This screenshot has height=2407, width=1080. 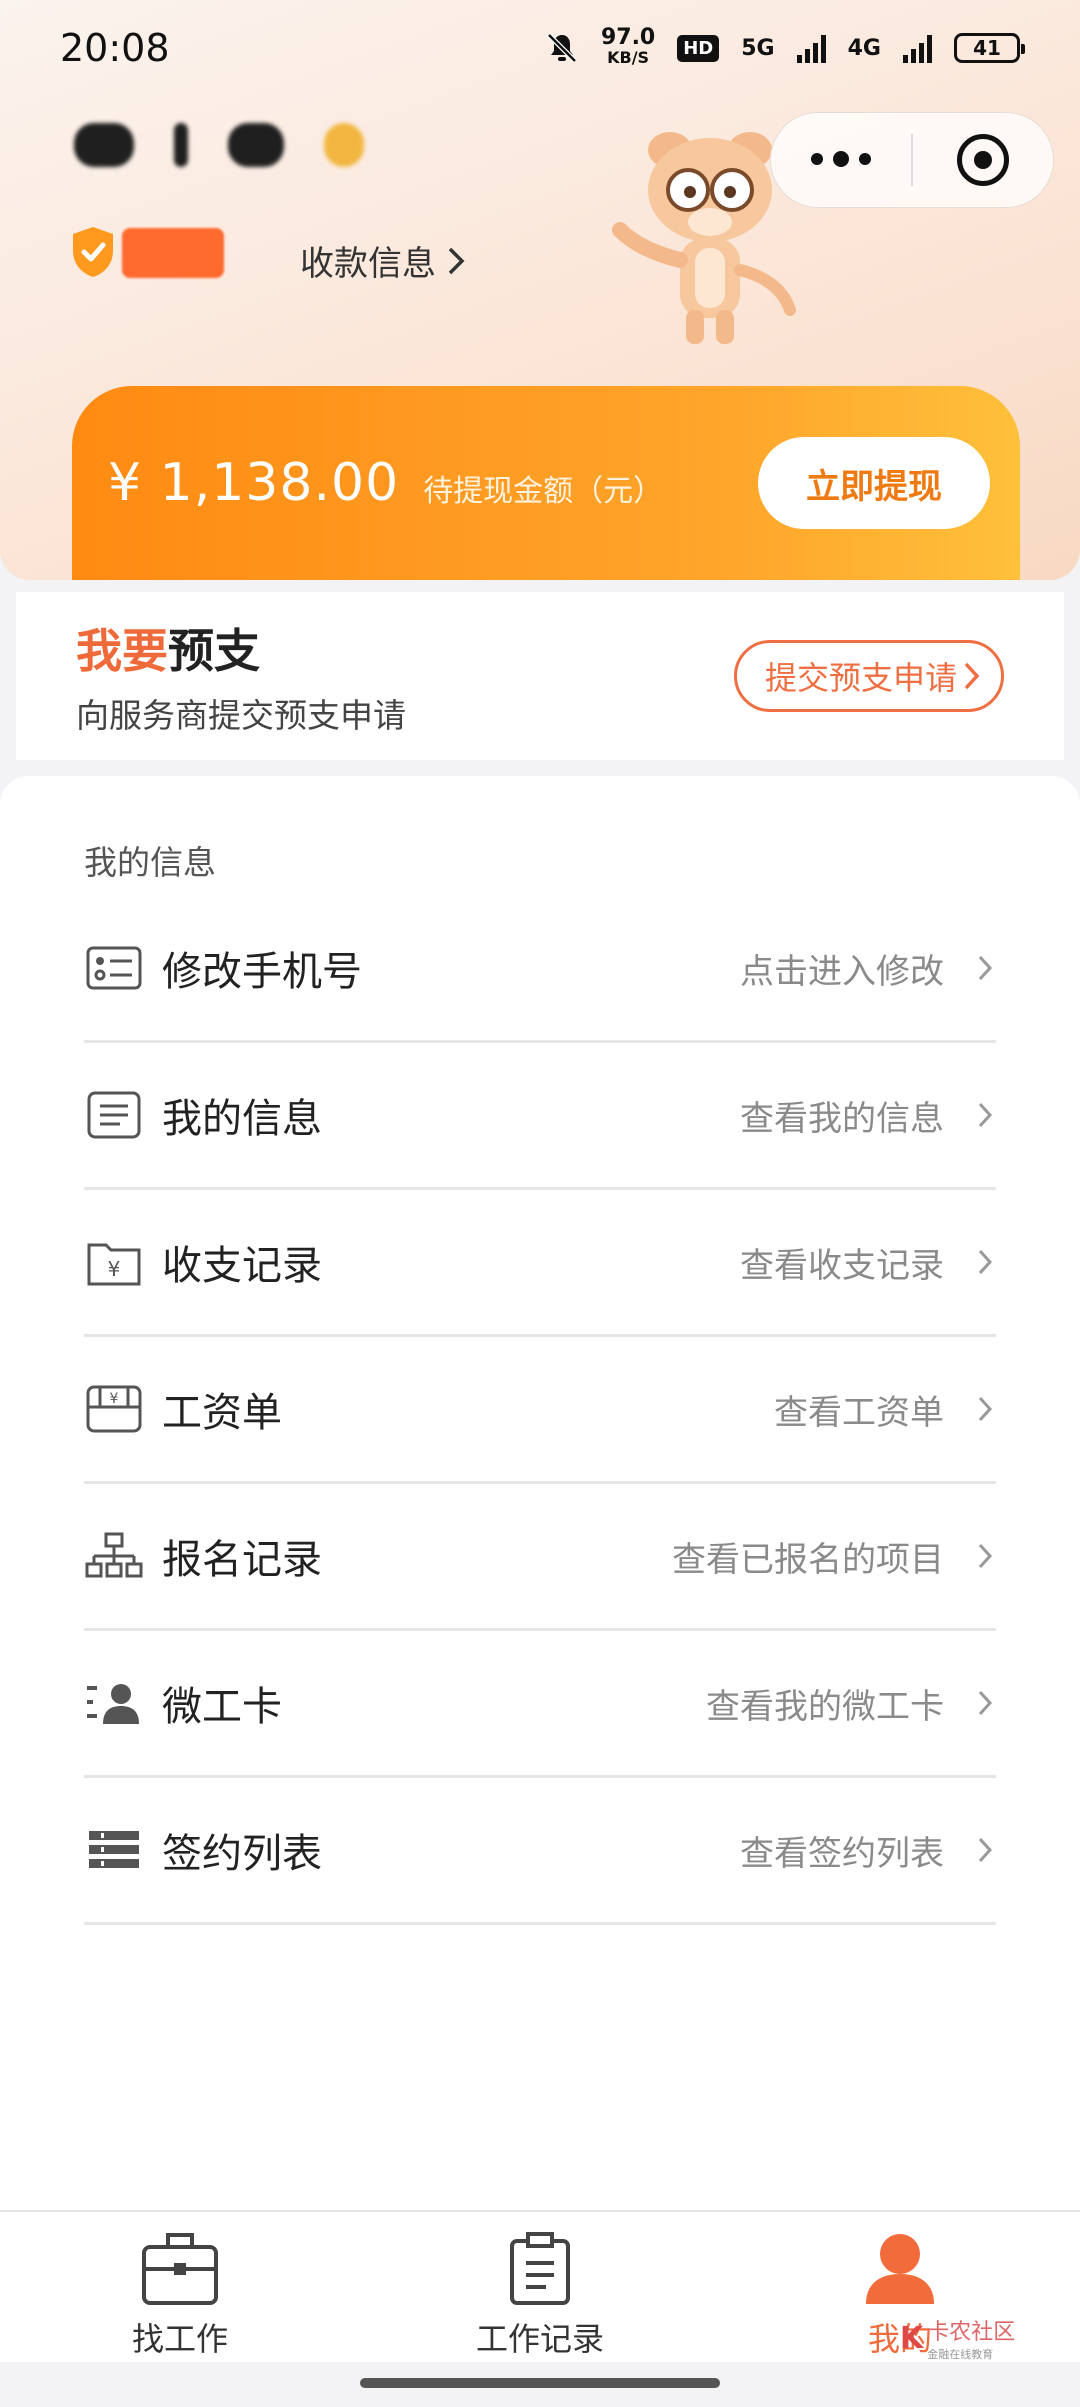 What do you see at coordinates (540, 1116) in the screenshot?
I see `list-item-my-info: 我的信息 查看我的信息` at bounding box center [540, 1116].